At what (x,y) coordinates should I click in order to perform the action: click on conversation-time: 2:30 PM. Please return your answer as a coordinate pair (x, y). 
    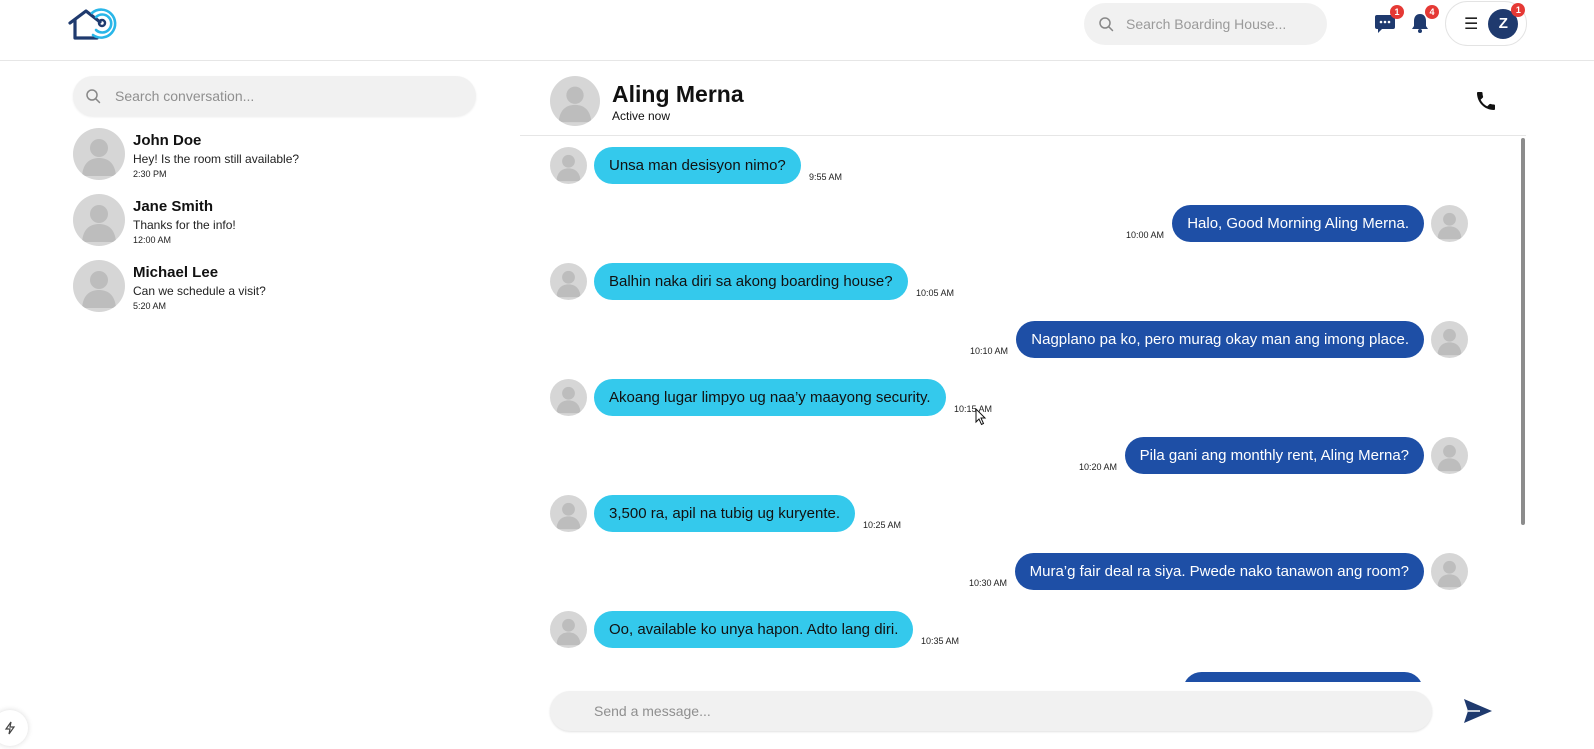
    Looking at the image, I should click on (150, 174).